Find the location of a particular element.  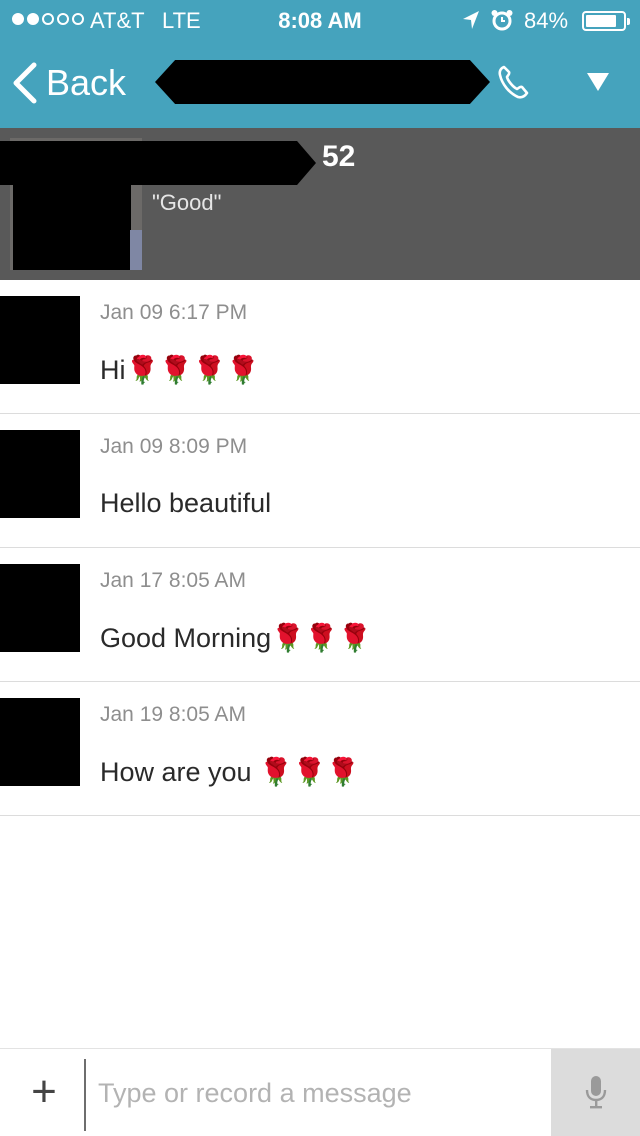

battery-fill is located at coordinates (601, 21).